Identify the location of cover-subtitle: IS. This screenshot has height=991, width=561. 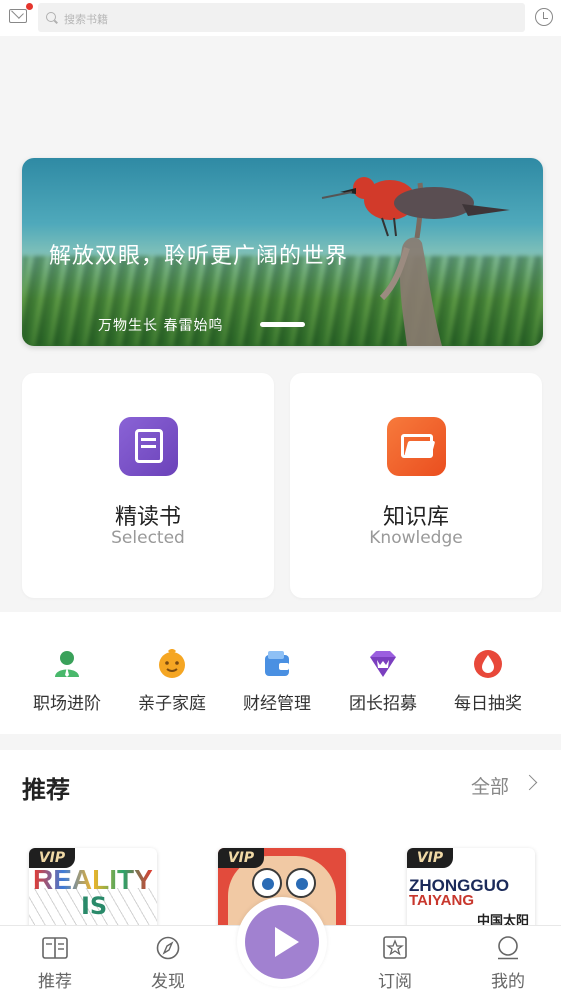
(94, 906).